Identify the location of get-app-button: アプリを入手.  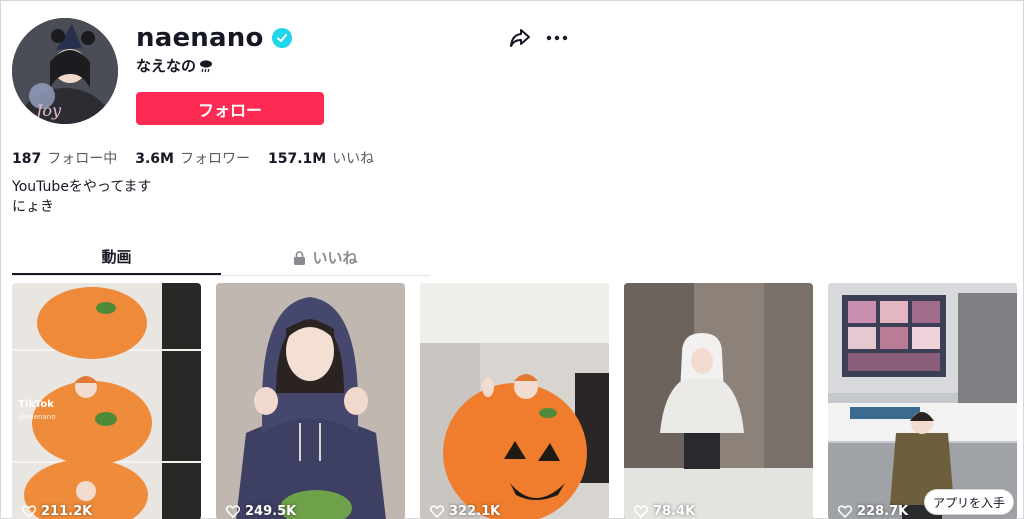
(969, 502).